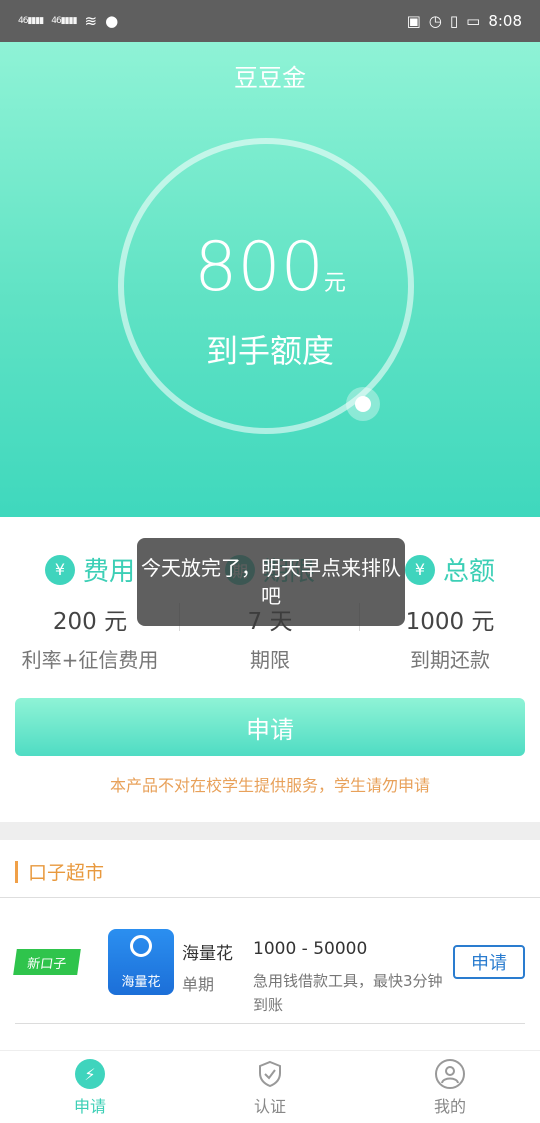 This screenshot has width=540, height=1123. Describe the element at coordinates (66, 873) in the screenshot. I see `section-title-text: 口子超市` at that location.